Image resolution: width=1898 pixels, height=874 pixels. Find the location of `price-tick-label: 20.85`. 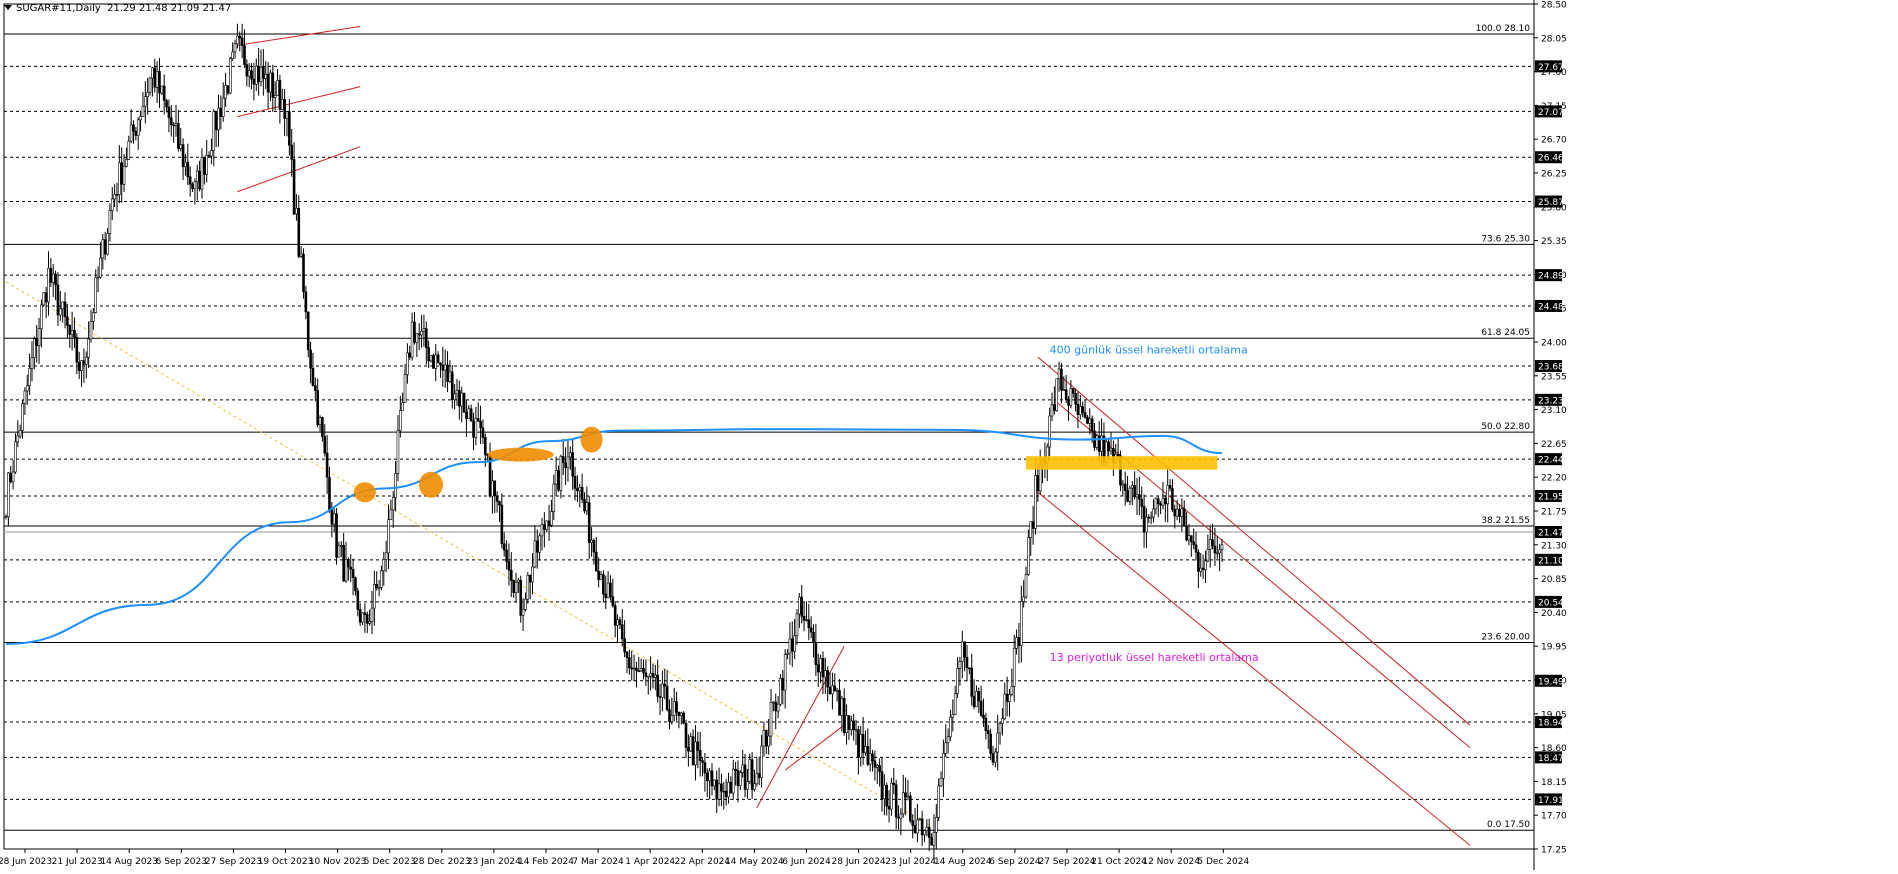

price-tick-label: 20.85 is located at coordinates (1554, 580).